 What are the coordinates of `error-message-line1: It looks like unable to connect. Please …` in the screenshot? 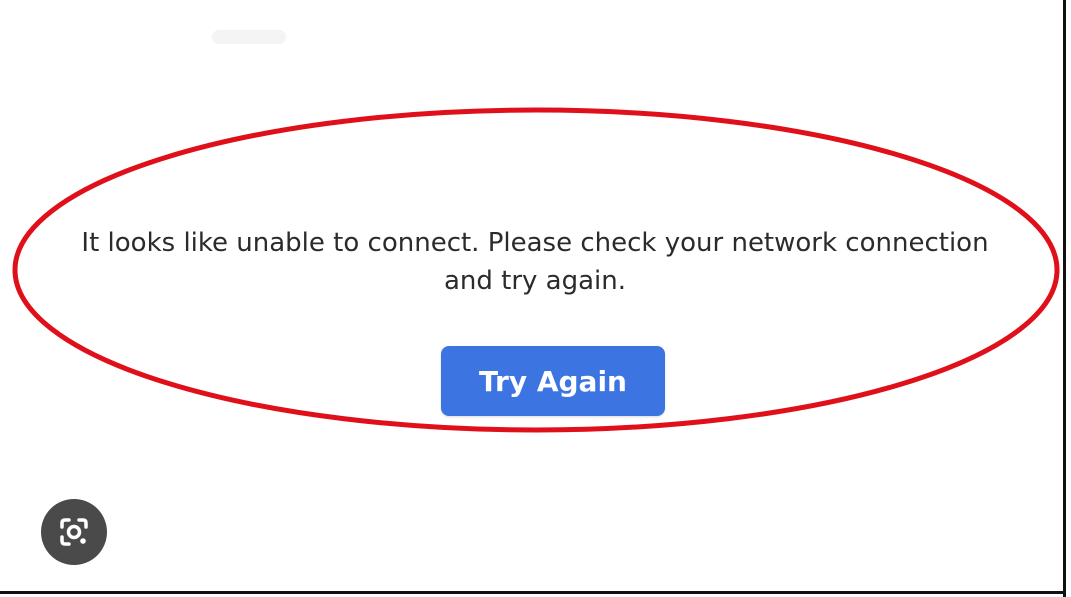 It's located at (535, 243).